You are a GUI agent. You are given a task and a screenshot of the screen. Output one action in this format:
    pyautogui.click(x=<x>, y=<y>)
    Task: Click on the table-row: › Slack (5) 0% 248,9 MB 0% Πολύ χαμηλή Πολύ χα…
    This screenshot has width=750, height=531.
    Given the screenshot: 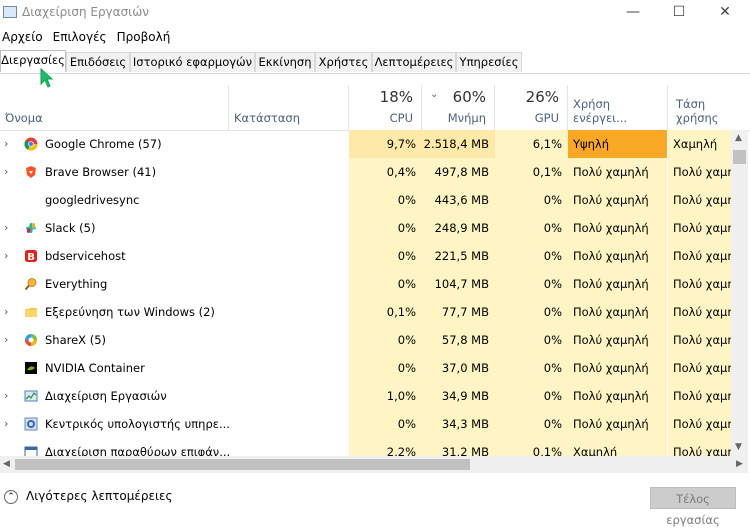 What is the action you would take?
    pyautogui.click(x=365, y=228)
    